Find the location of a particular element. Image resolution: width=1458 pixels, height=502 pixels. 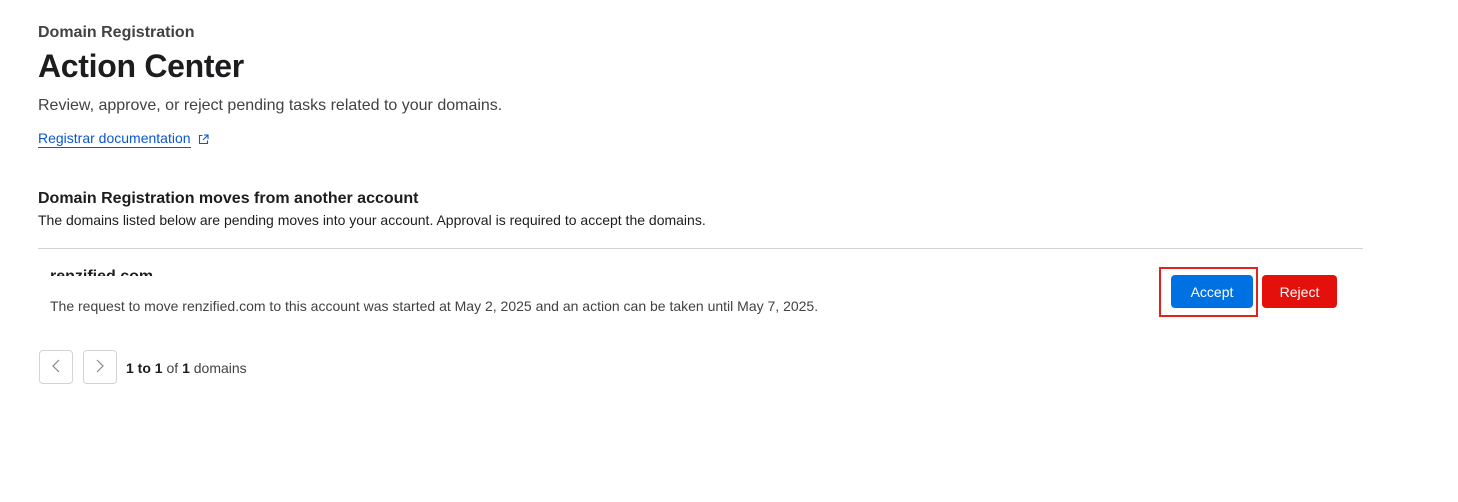

breadcrumb-domain-registration: Domain Registration is located at coordinates (116, 32).